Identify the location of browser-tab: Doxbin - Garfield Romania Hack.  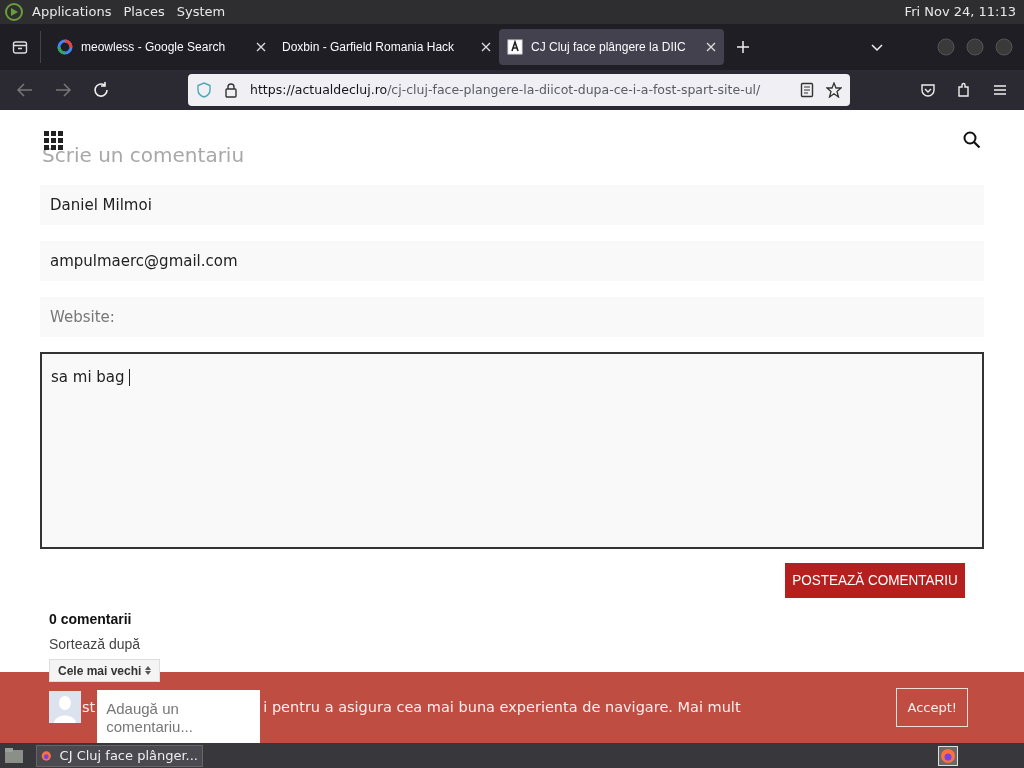
(386, 47).